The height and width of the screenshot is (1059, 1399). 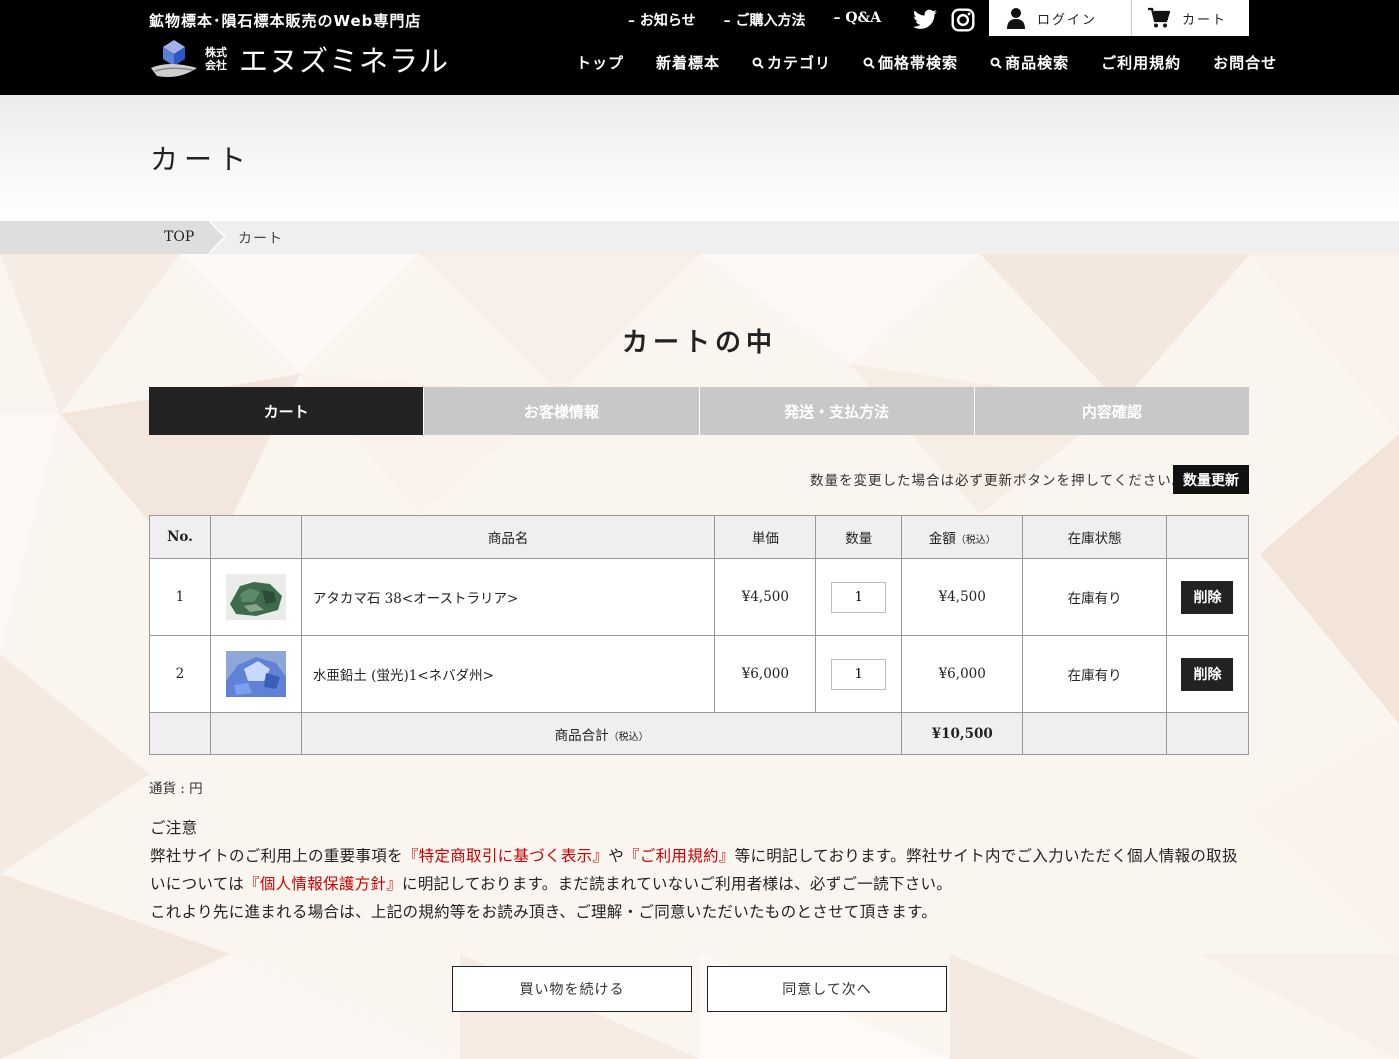 I want to click on row-amount: ¥6,000, so click(x=962, y=674).